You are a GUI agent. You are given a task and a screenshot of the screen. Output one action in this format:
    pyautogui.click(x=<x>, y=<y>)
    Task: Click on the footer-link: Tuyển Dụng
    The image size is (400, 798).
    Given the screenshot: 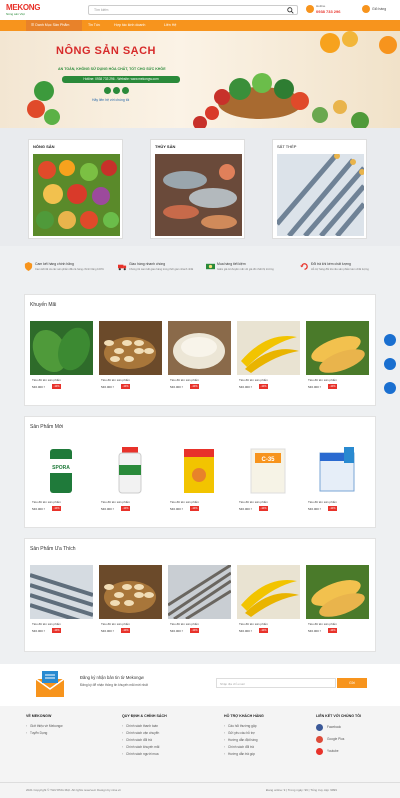 What is the action you would take?
    pyautogui.click(x=44, y=733)
    